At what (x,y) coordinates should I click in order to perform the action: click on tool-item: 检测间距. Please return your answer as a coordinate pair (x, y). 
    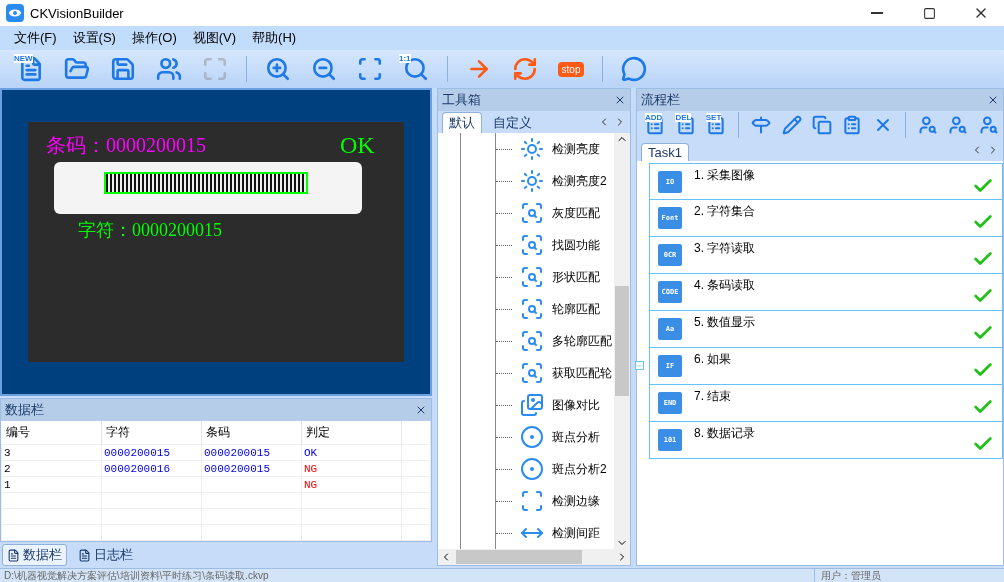
    Looking at the image, I should click on (555, 533).